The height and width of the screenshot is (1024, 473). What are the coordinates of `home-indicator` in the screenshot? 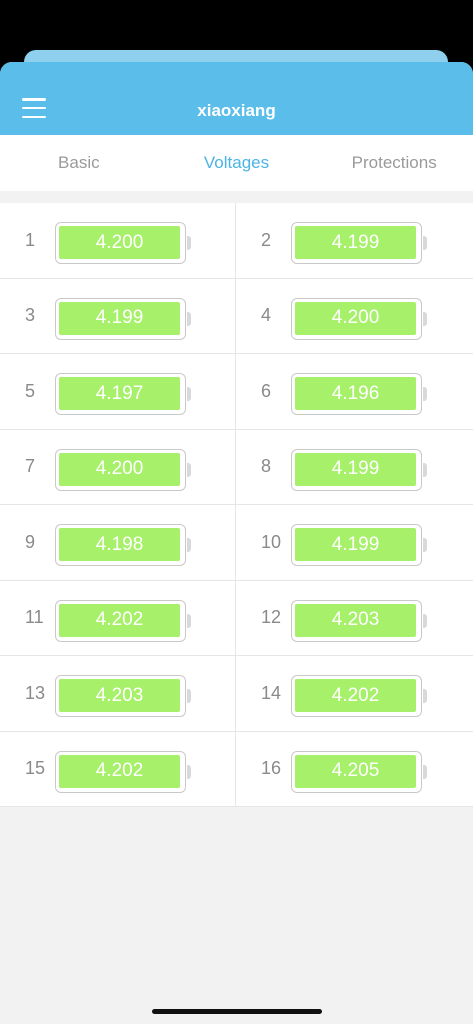 It's located at (237, 1011).